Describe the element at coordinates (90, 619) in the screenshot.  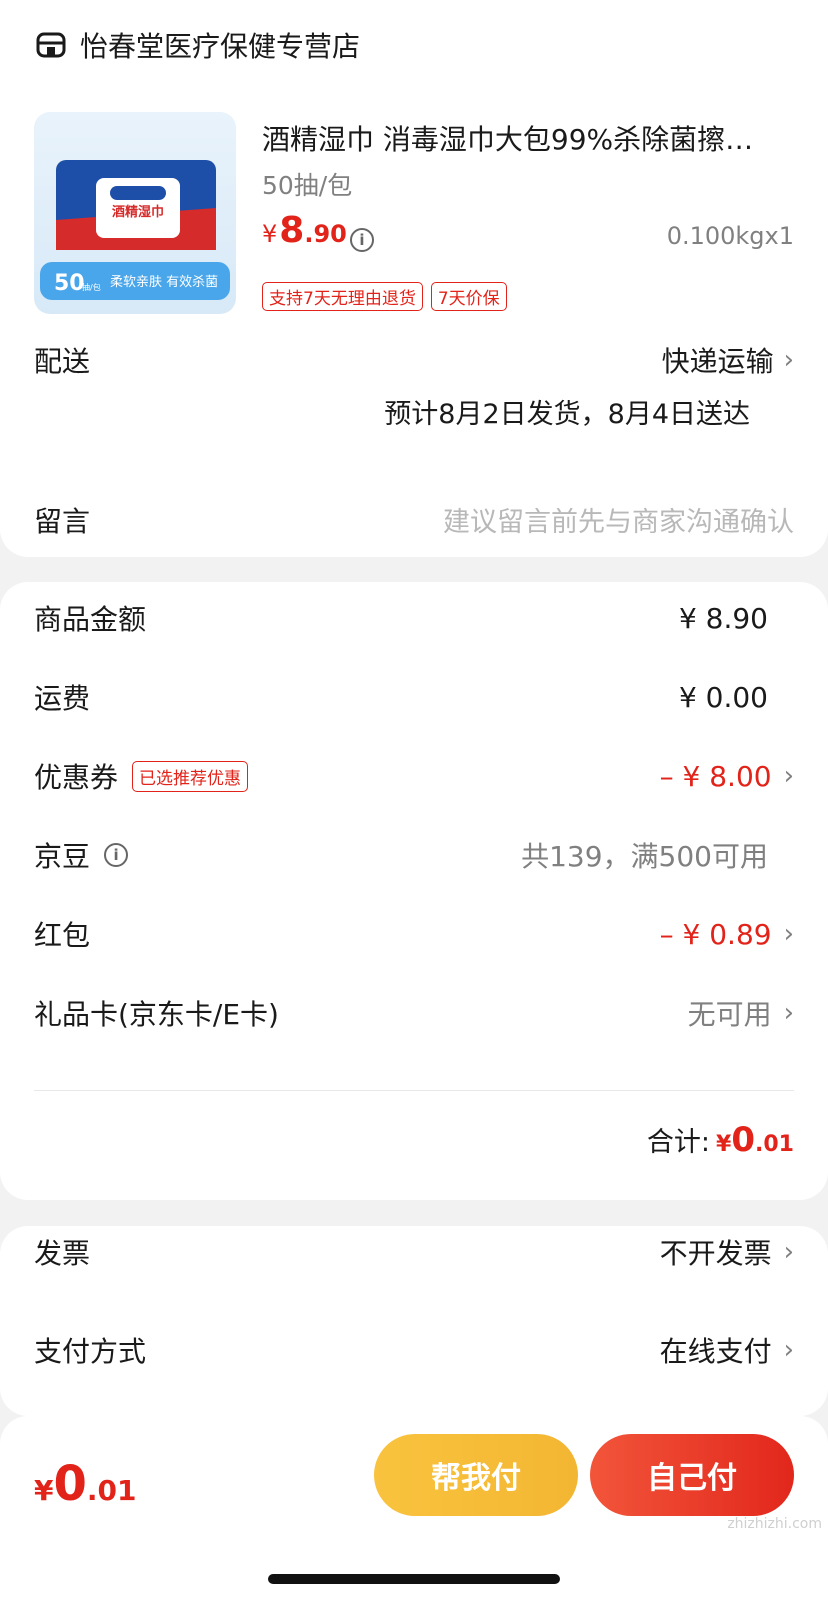
I see `goods-amount-label: 商品金额` at that location.